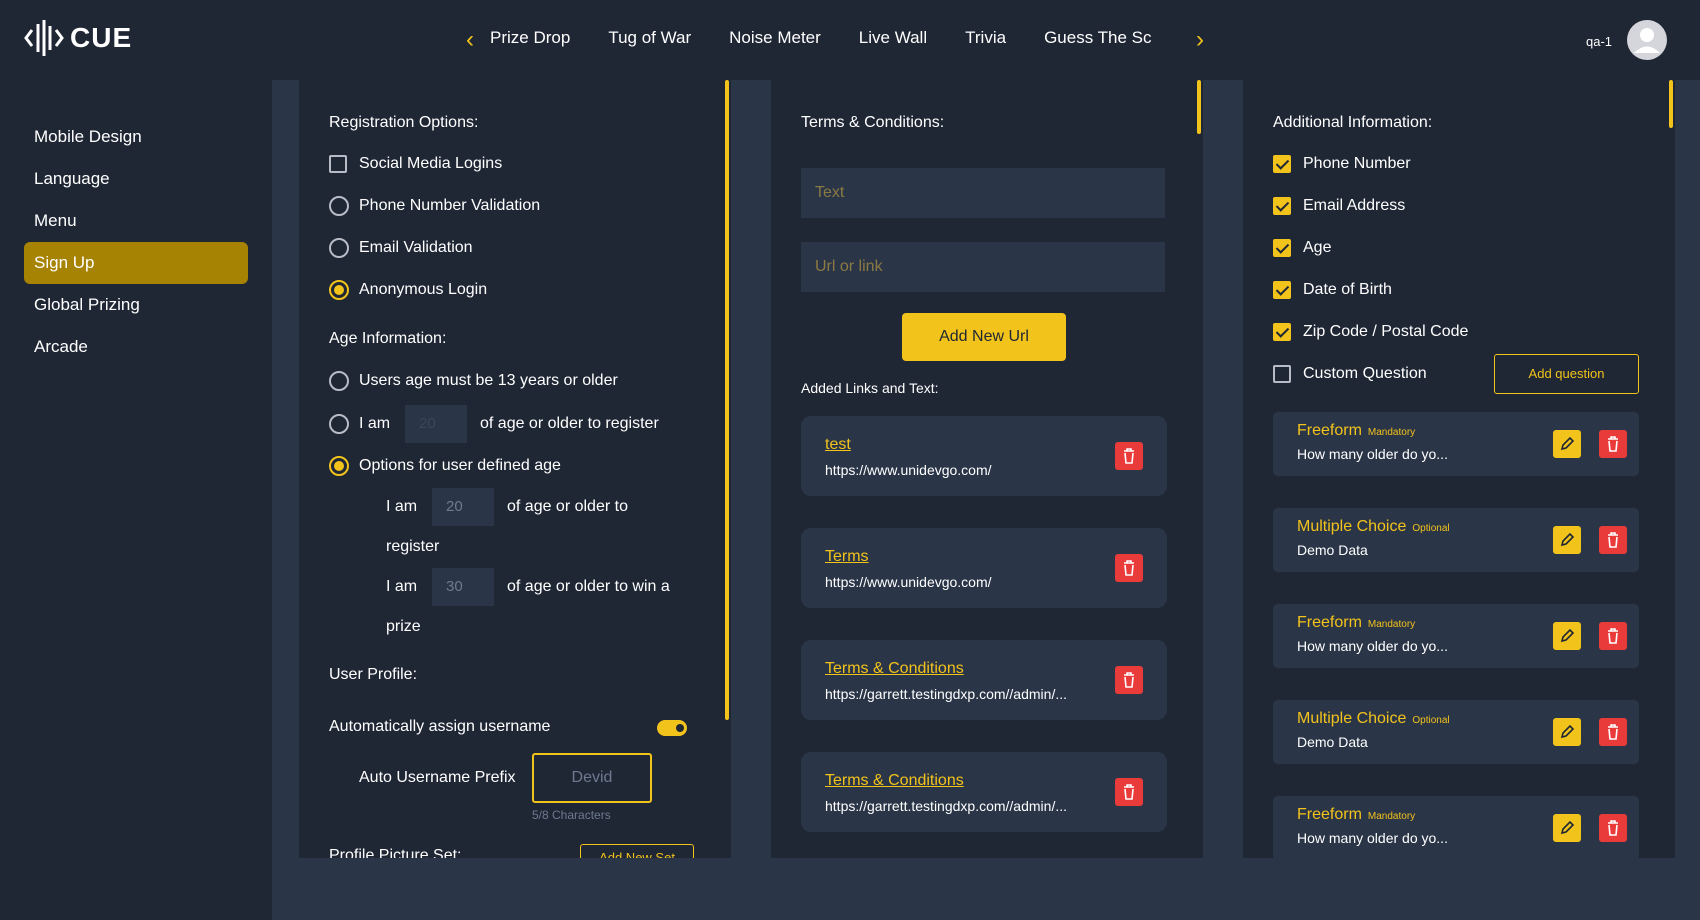  I want to click on email-validation-label: Email Validation, so click(416, 247).